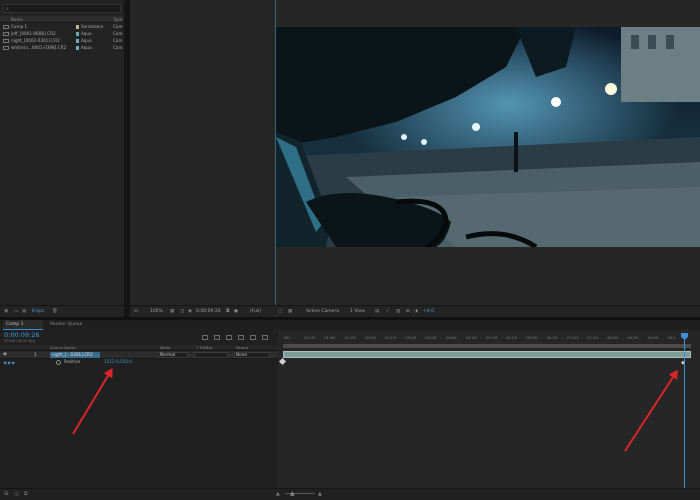  Describe the element at coordinates (322, 311) in the screenshot. I see `camera-view-dropdown: Active Camera` at that location.